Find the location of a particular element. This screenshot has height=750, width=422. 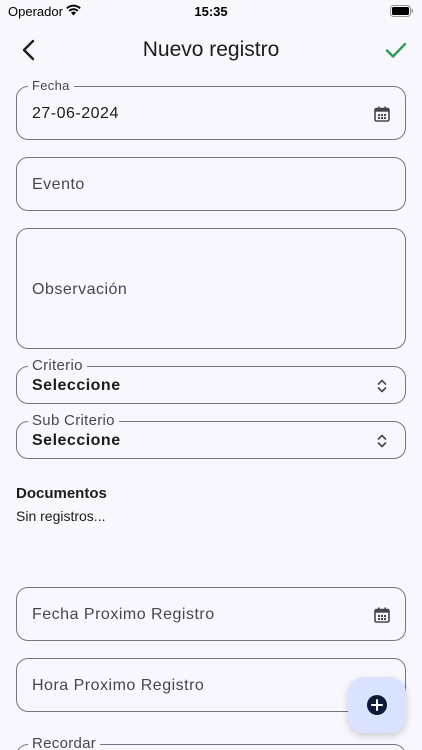

observacion-placeholder: Observación is located at coordinates (80, 289).